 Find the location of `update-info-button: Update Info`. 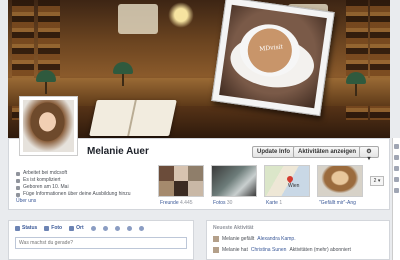

update-info-button: Update Info is located at coordinates (273, 152).